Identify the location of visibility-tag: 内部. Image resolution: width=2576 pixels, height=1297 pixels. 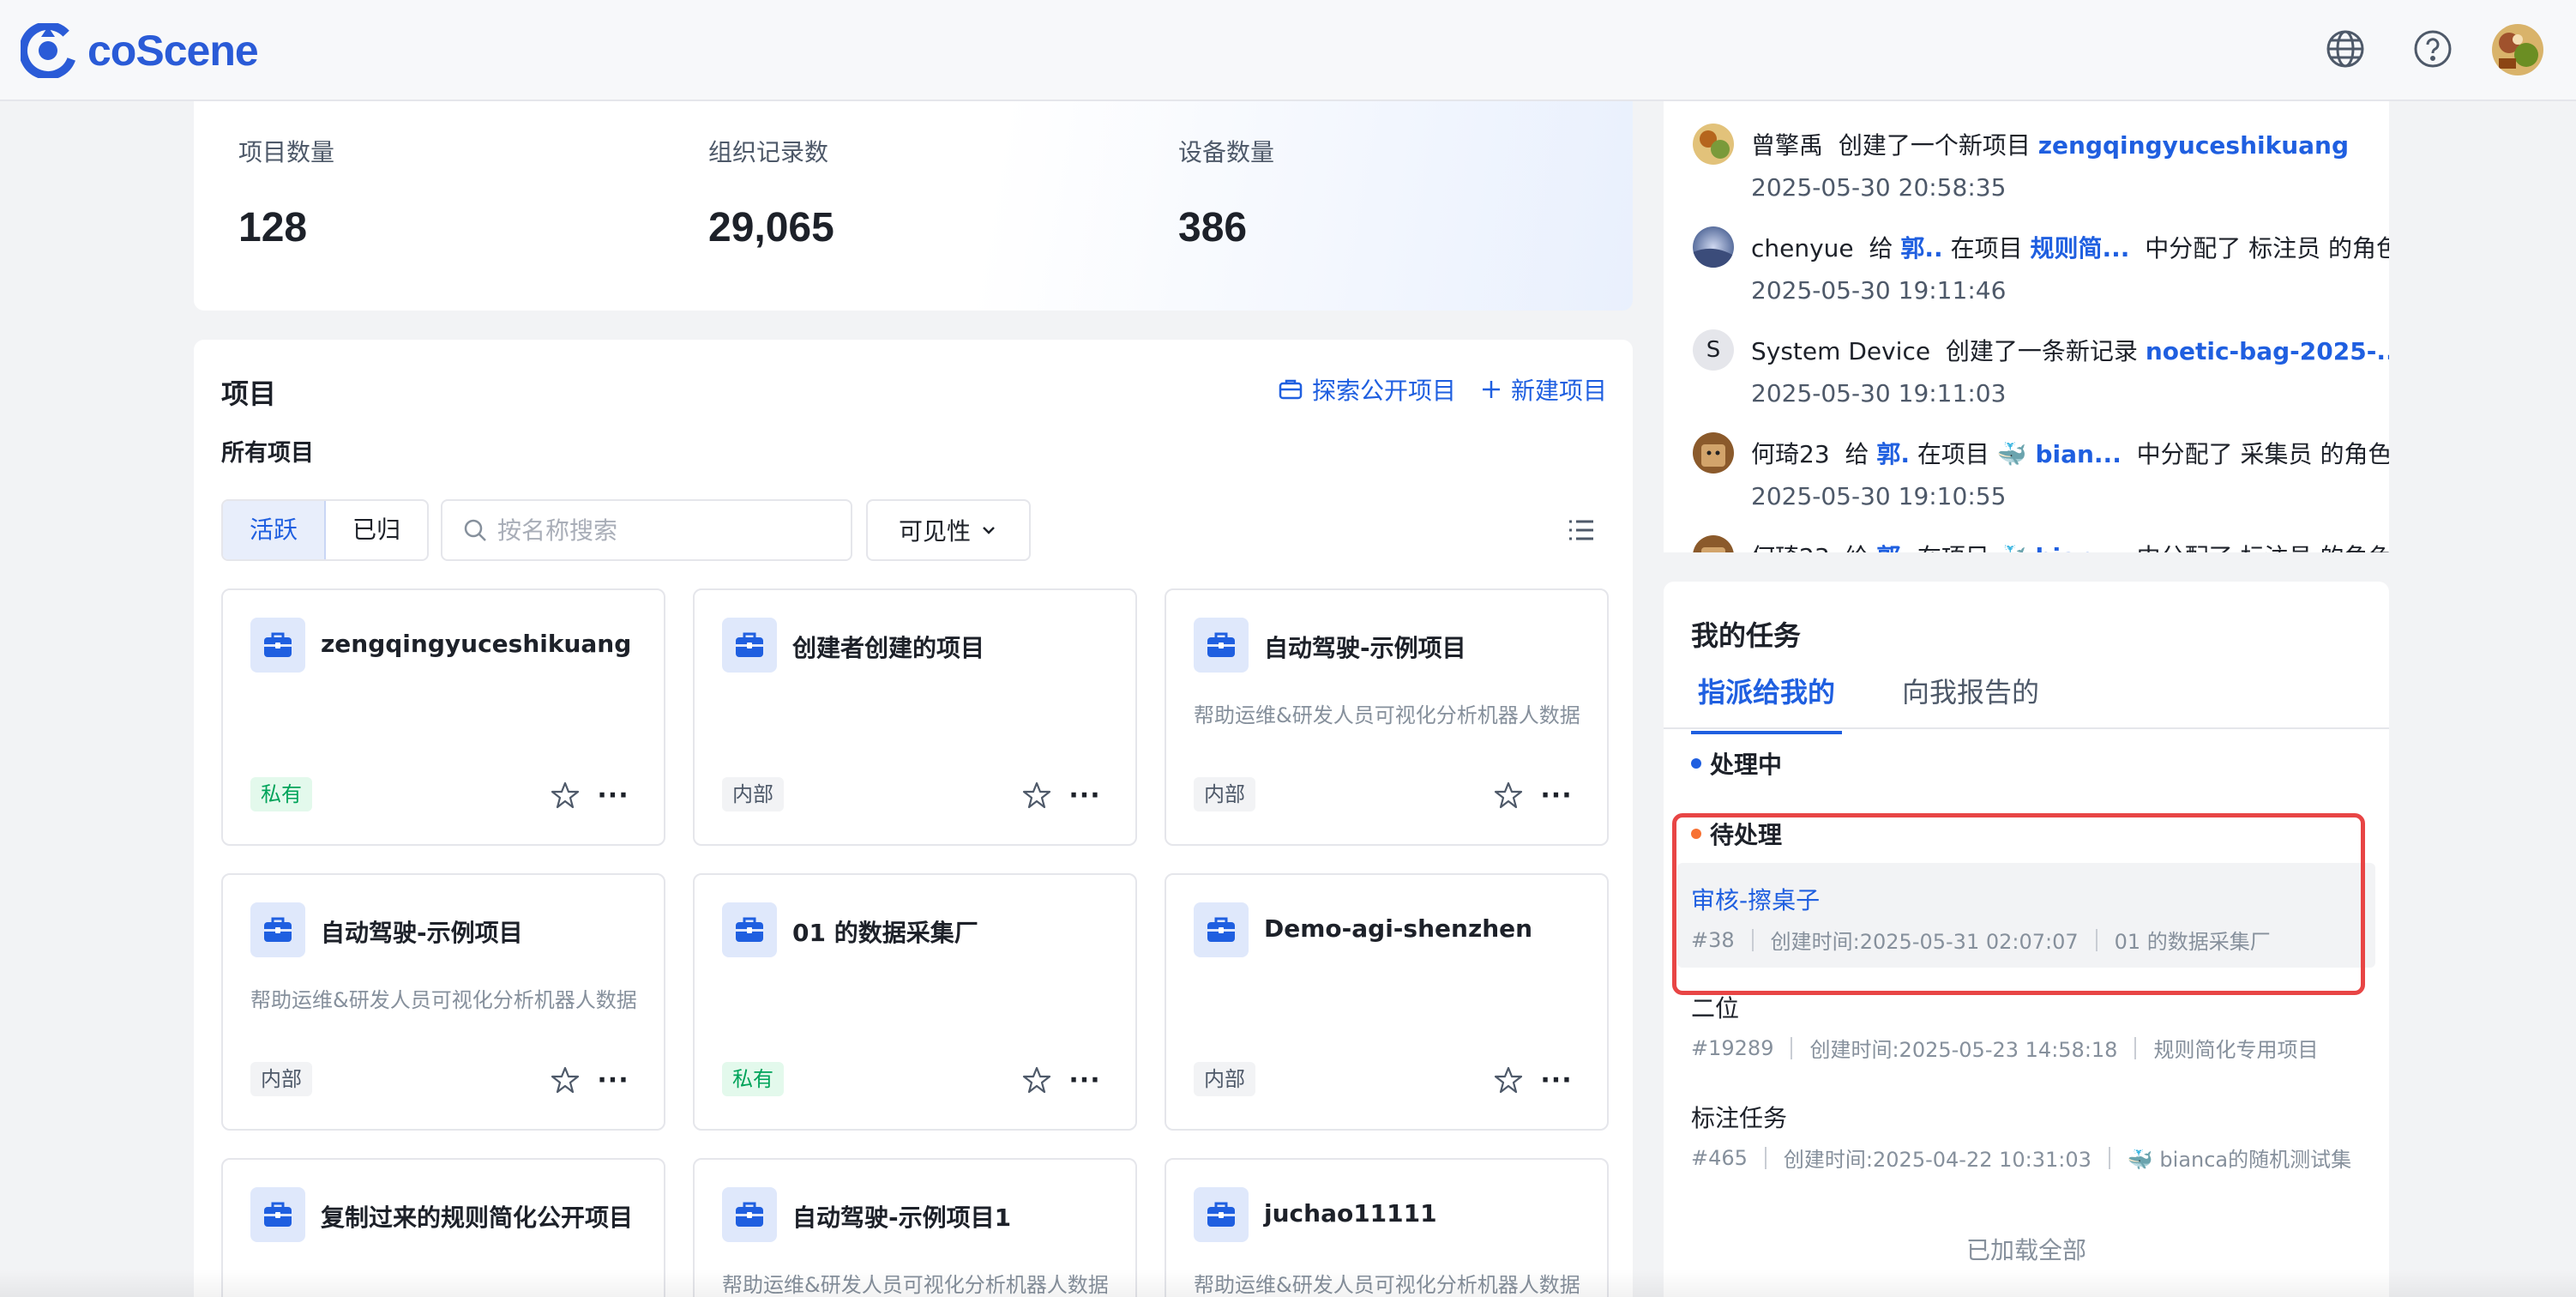
(753, 794).